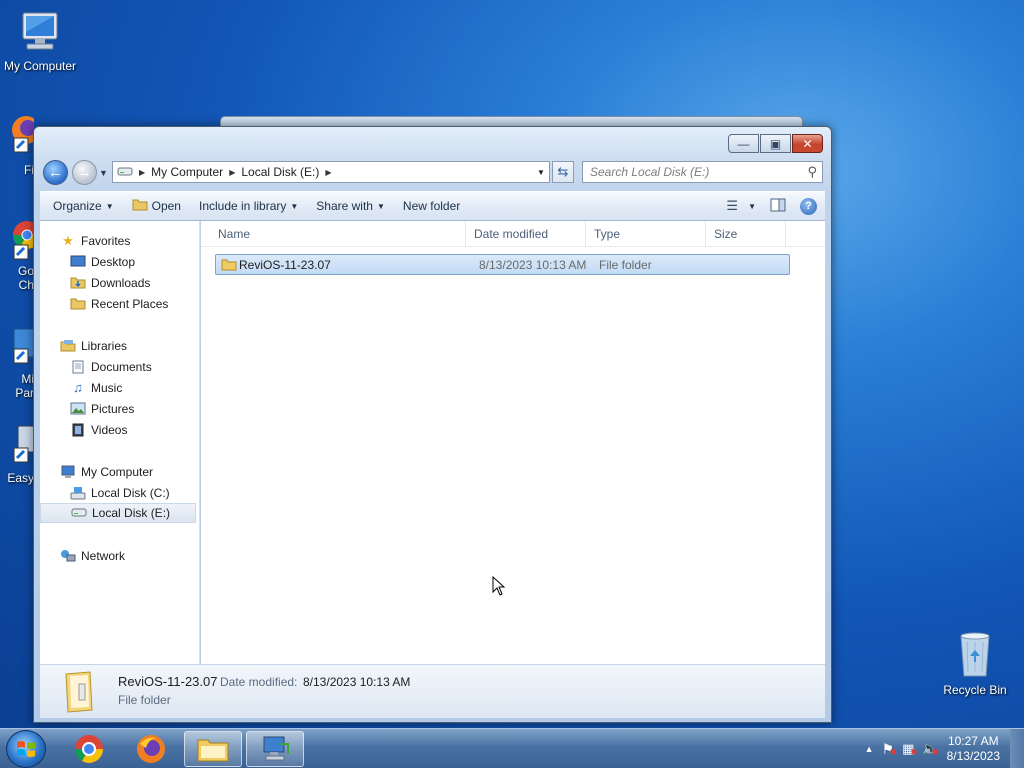 The height and width of the screenshot is (768, 1024). Describe the element at coordinates (68, 240) in the screenshot. I see `star-icon: ★` at that location.